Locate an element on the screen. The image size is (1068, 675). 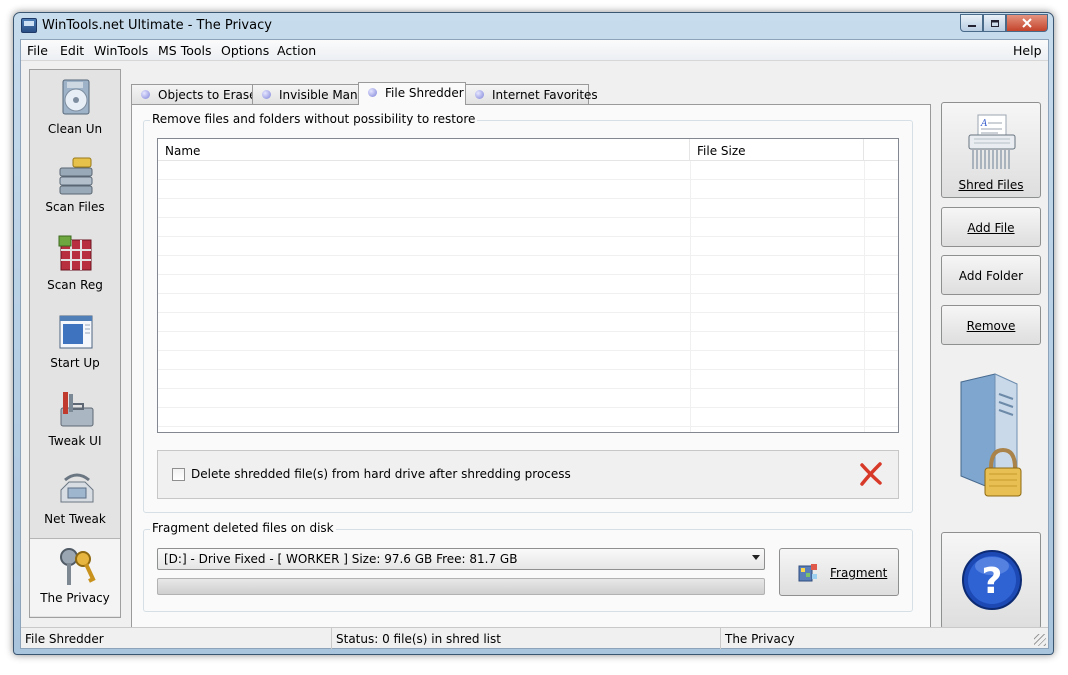
app-icon is located at coordinates (29, 25).